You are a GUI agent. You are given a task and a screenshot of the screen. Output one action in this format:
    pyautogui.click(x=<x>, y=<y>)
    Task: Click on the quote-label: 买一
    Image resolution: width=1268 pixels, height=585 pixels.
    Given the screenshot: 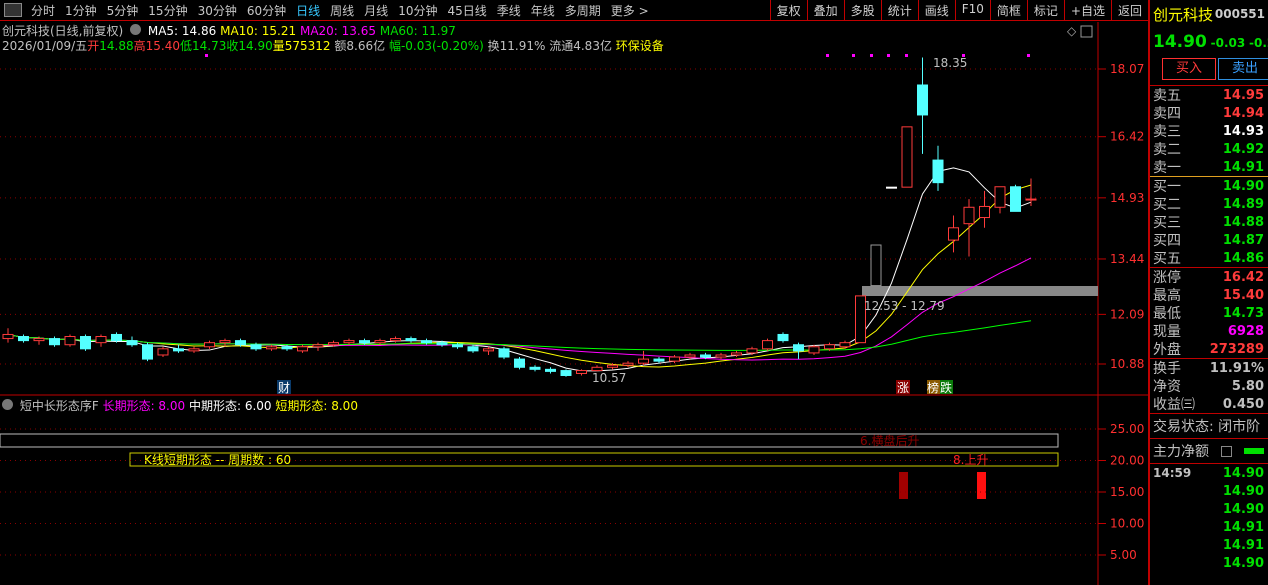 What is the action you would take?
    pyautogui.click(x=1167, y=187)
    